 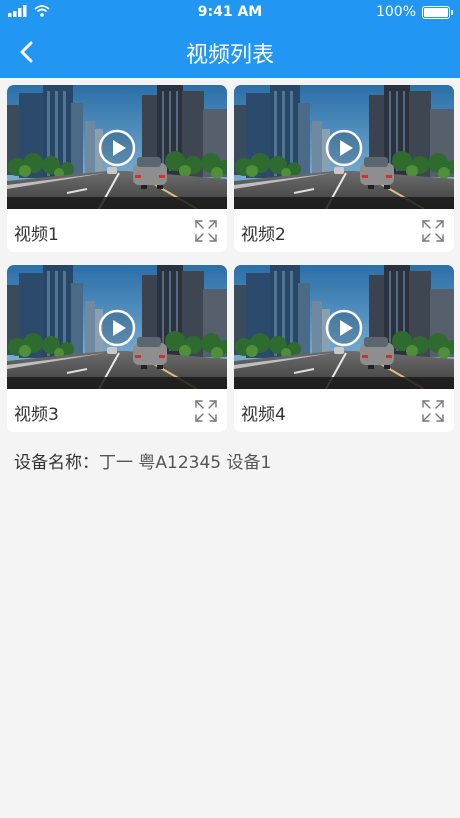 What do you see at coordinates (36, 235) in the screenshot?
I see `video-label: 视频1` at bounding box center [36, 235].